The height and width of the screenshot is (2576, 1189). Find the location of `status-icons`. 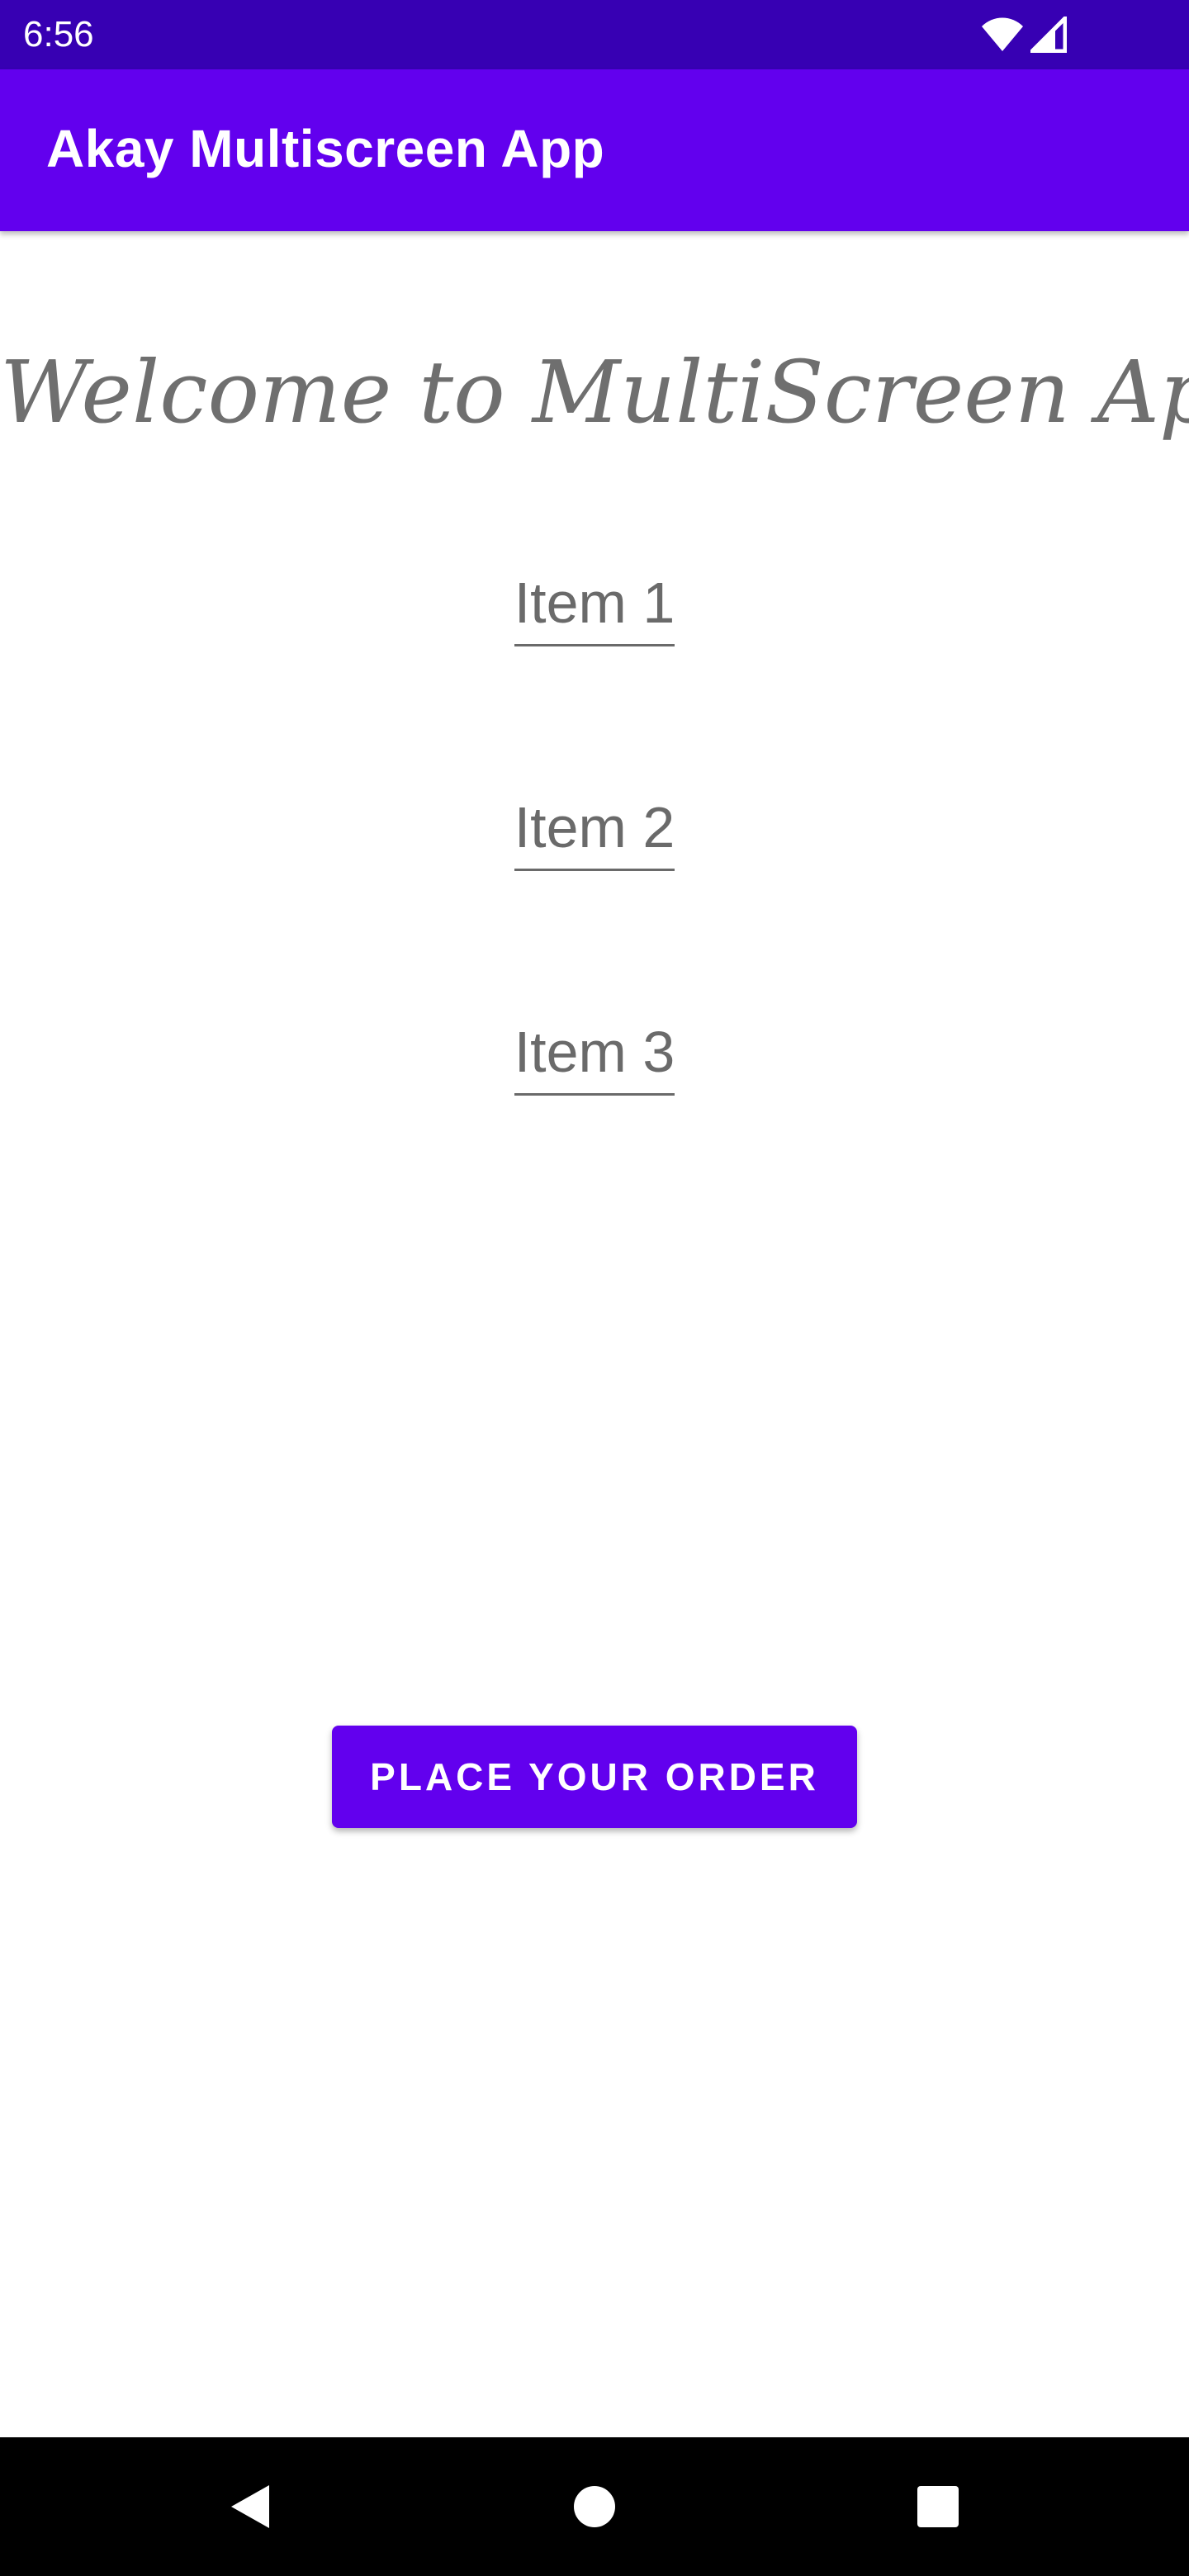

status-icons is located at coordinates (1024, 34).